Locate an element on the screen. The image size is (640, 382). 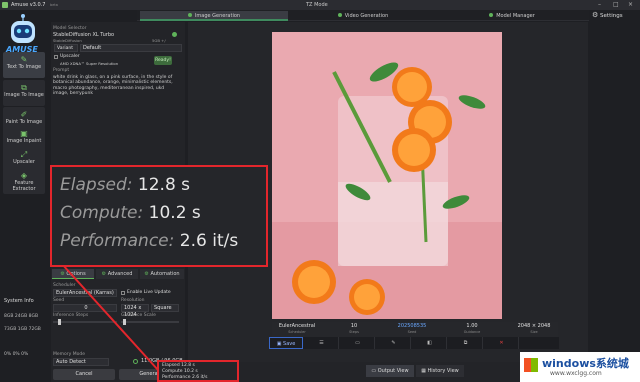
history-view-button: ▦ History View is located at coordinates (440, 371).